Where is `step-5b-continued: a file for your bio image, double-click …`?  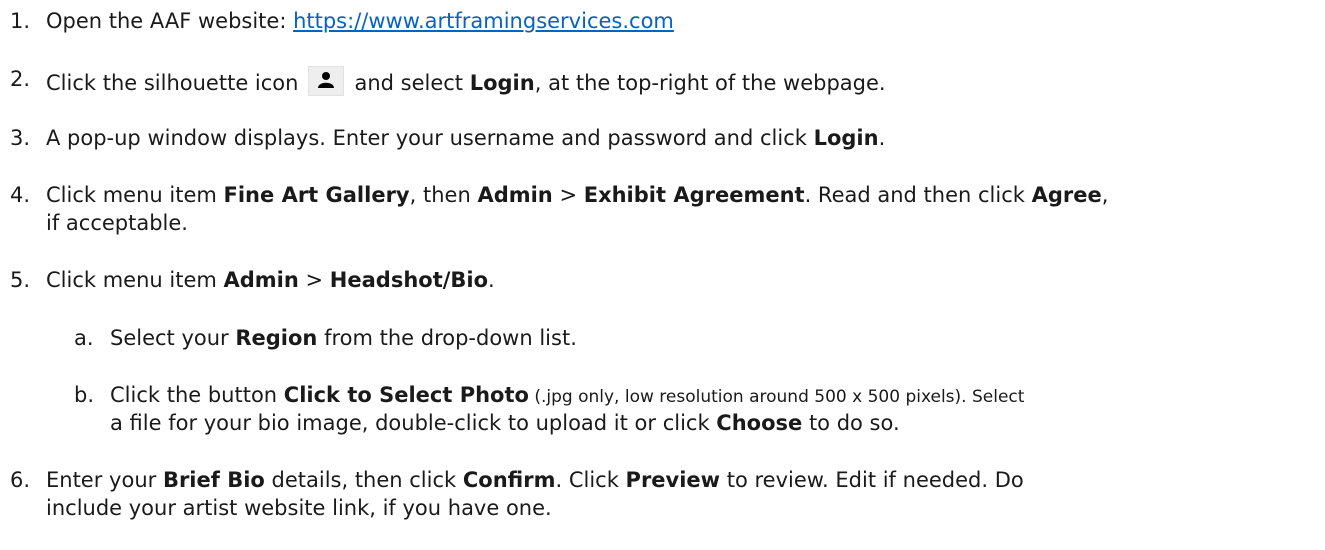
step-5b-continued: a file for your bio image, double-click … is located at coordinates (505, 423).